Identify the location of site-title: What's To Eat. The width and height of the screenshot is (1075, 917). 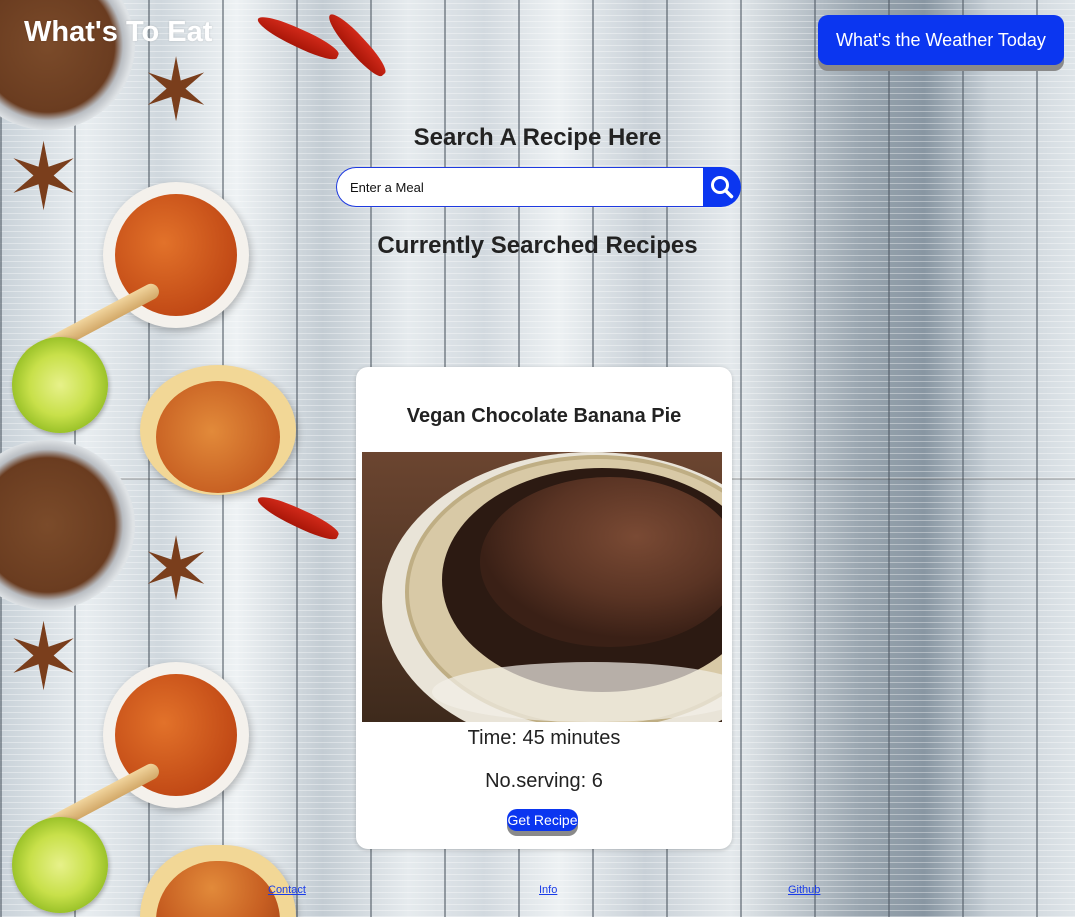
(118, 32).